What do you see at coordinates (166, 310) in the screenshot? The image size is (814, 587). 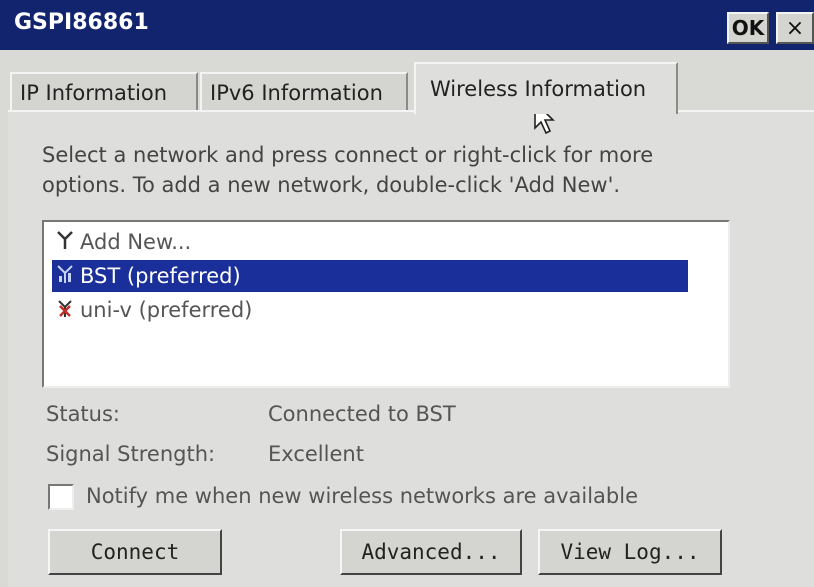 I see `list-item-label: uni-v (preferred)` at bounding box center [166, 310].